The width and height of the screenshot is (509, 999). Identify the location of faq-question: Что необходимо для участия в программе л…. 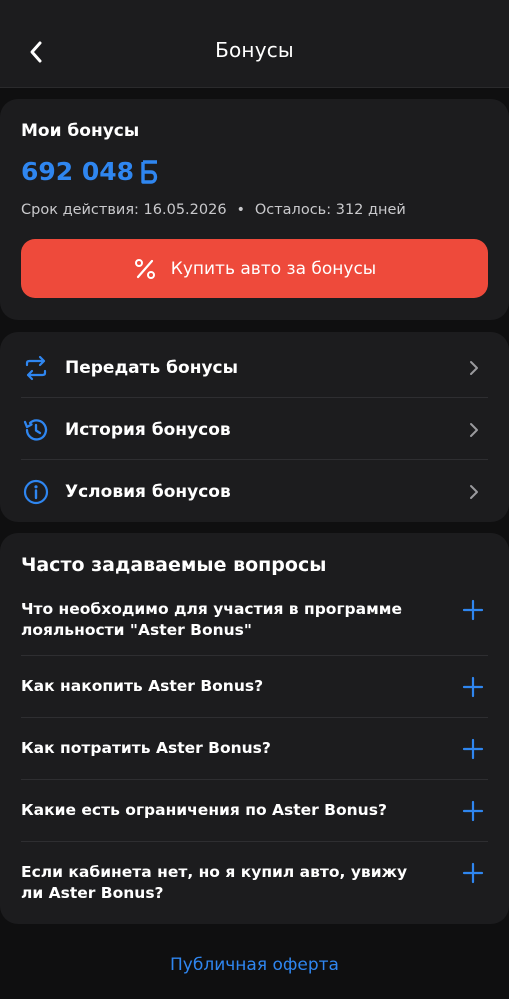
(211, 619).